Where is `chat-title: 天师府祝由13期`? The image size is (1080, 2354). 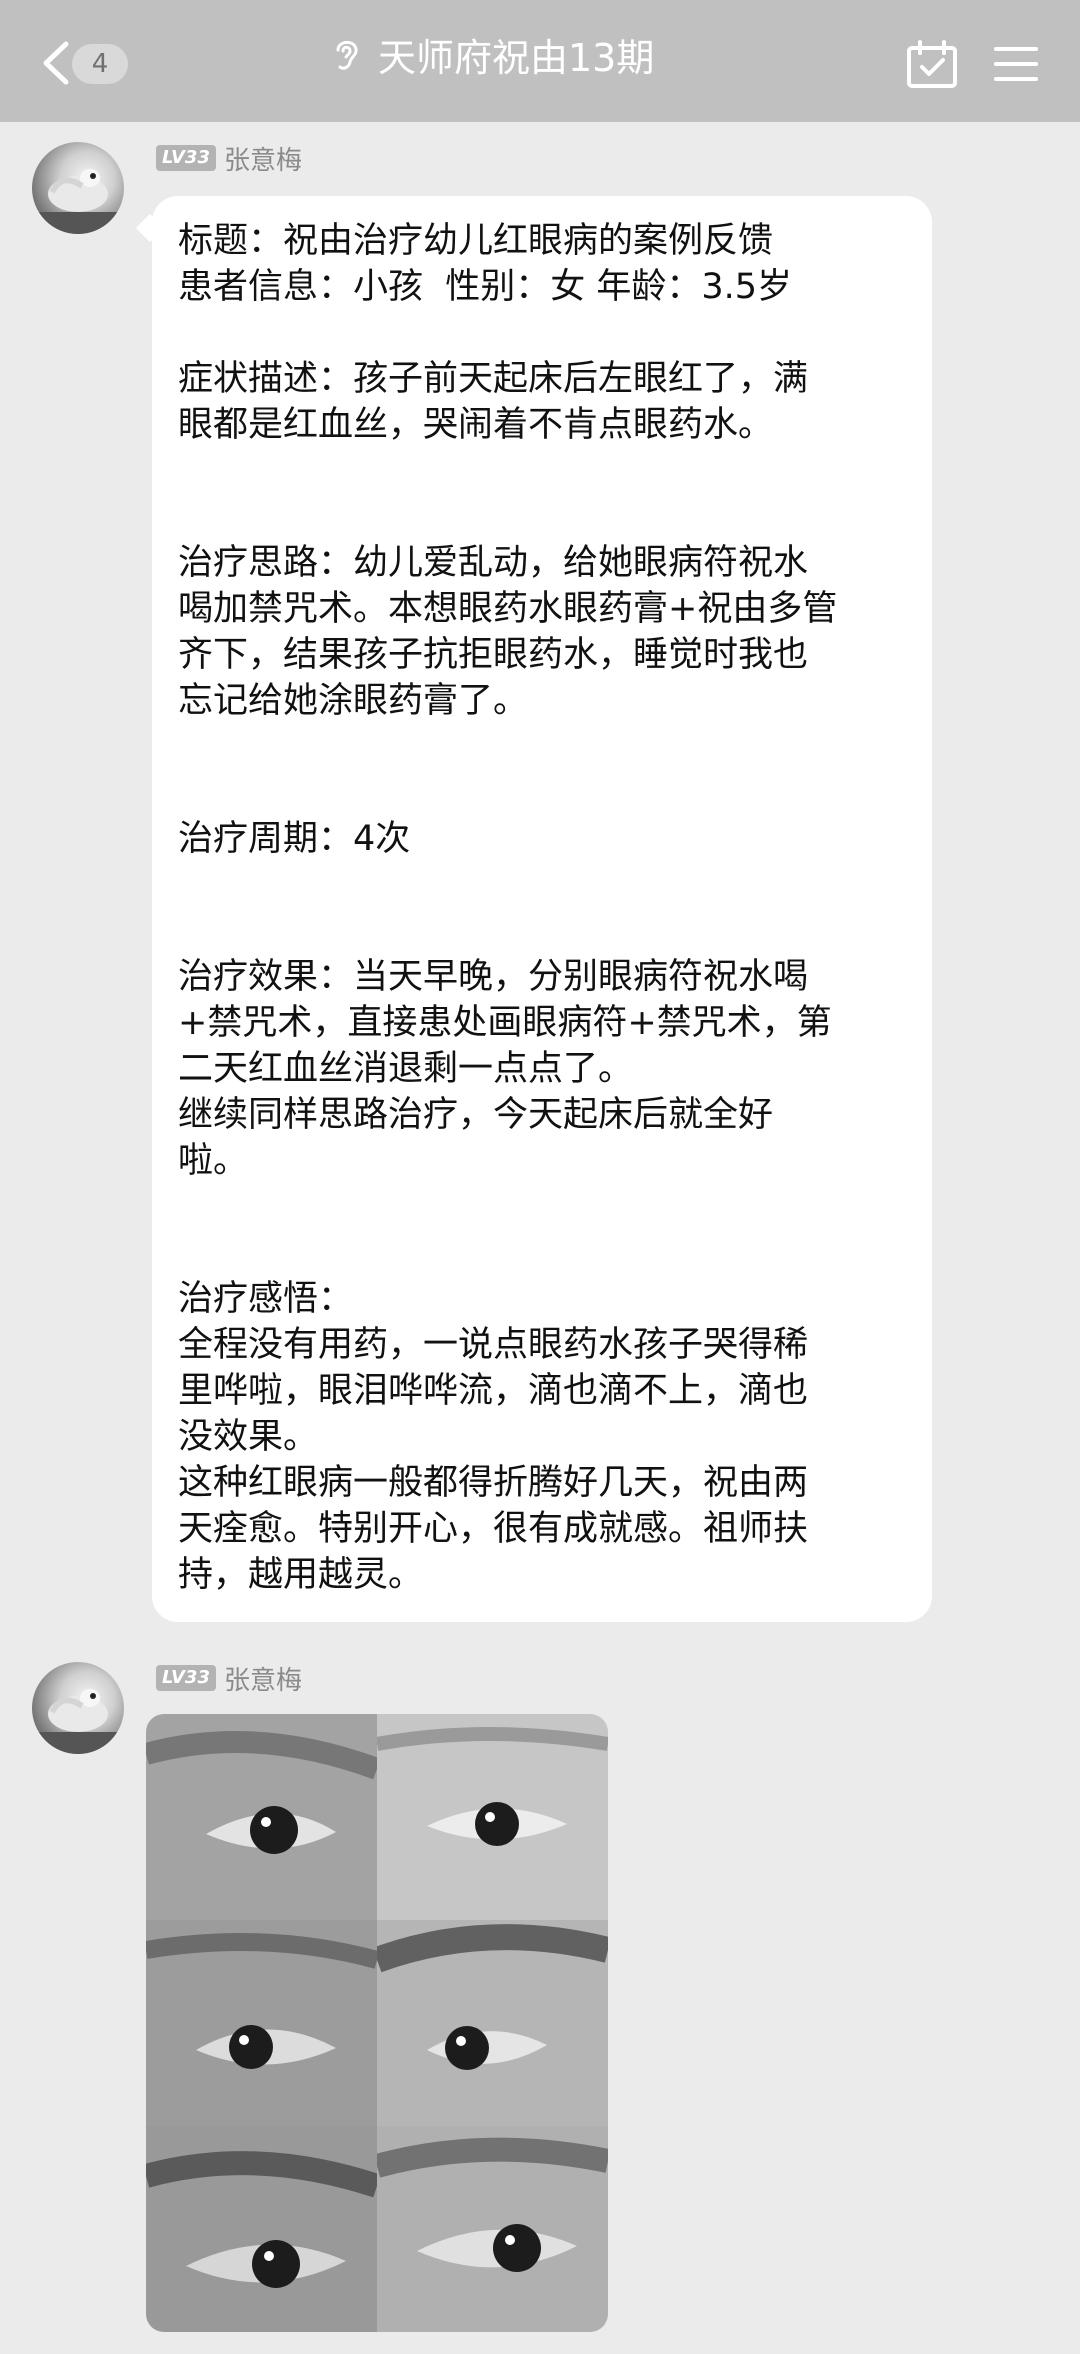 chat-title: 天师府祝由13期 is located at coordinates (516, 57).